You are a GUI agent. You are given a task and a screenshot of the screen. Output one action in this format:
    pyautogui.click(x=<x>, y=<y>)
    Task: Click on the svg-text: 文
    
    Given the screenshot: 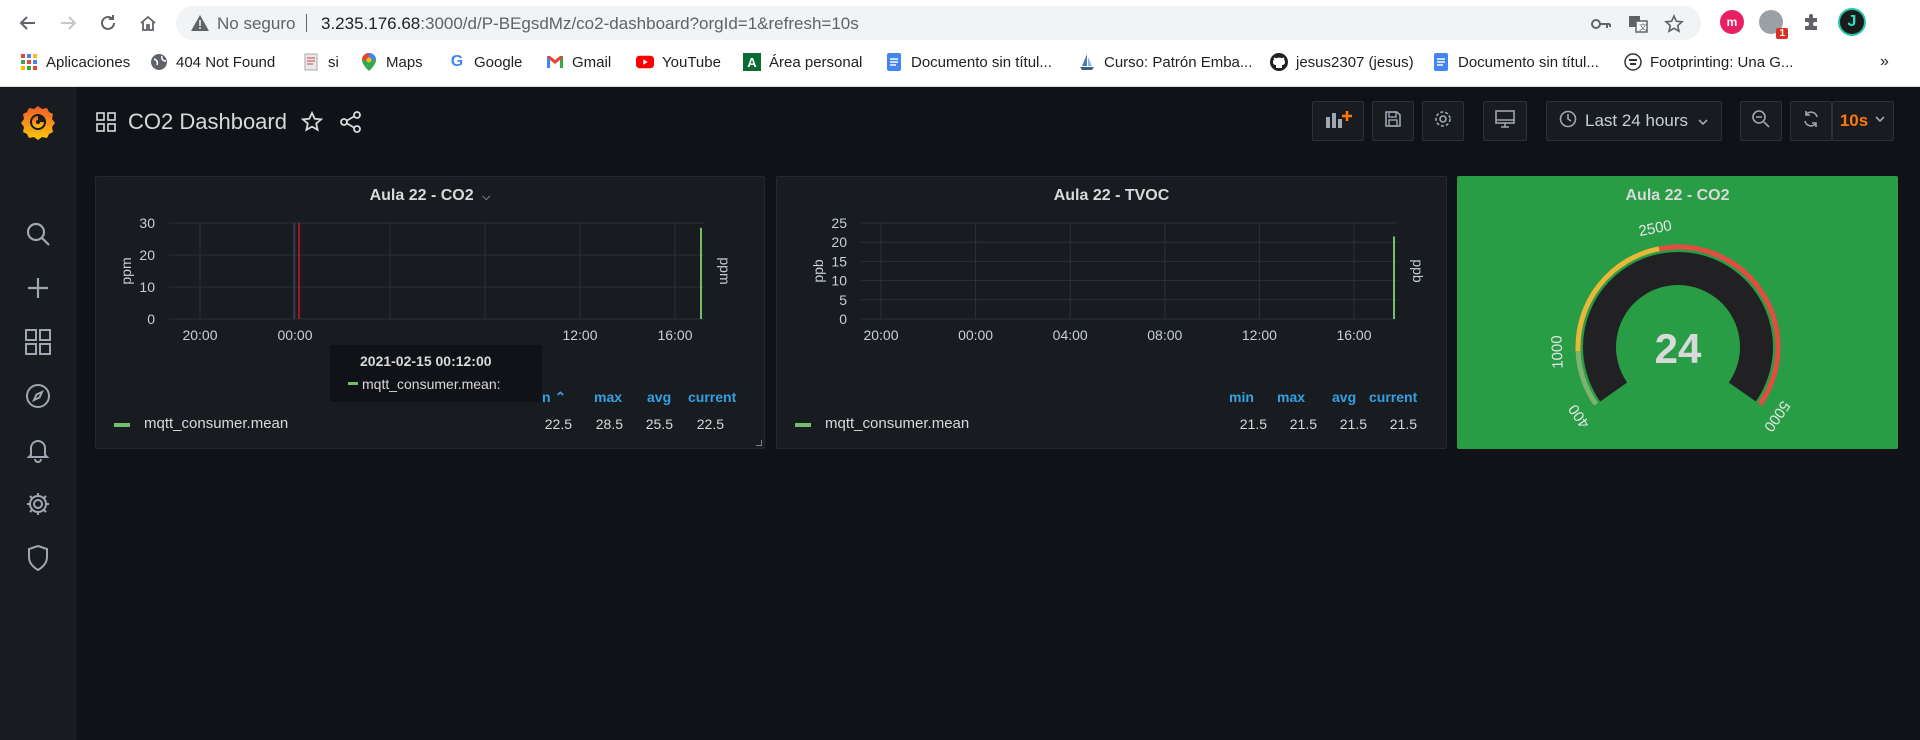 What is the action you would take?
    pyautogui.click(x=1643, y=27)
    